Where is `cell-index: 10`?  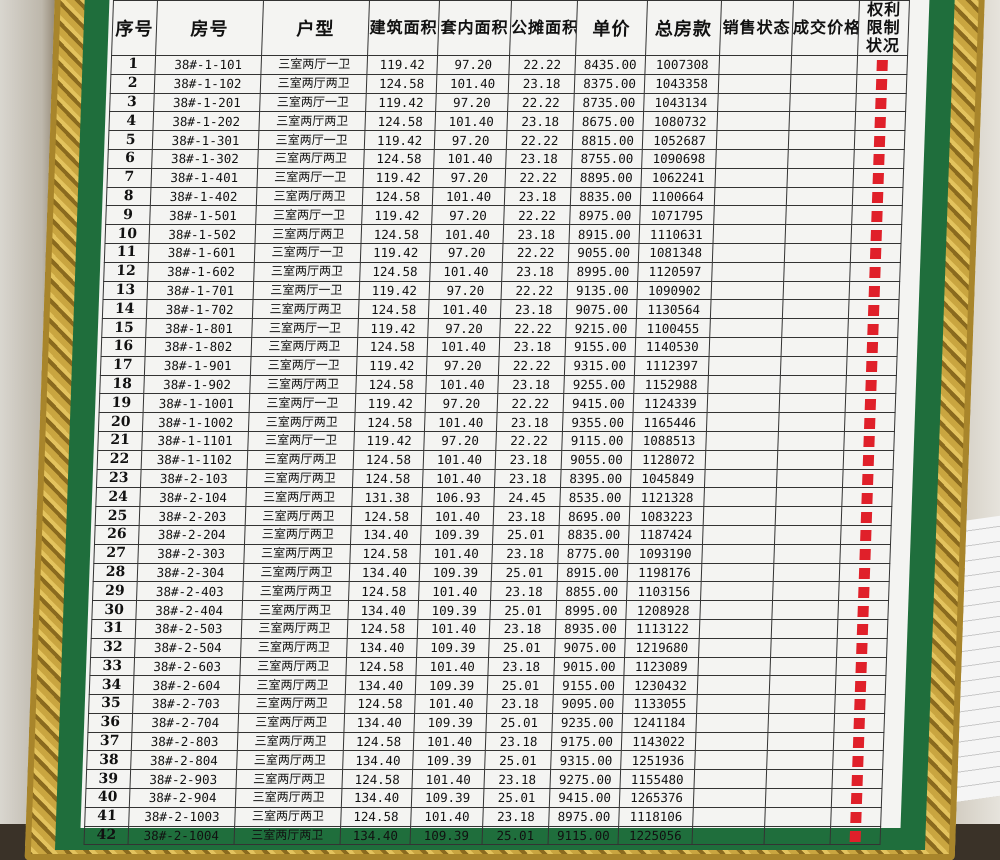
cell-index: 10 is located at coordinates (127, 234).